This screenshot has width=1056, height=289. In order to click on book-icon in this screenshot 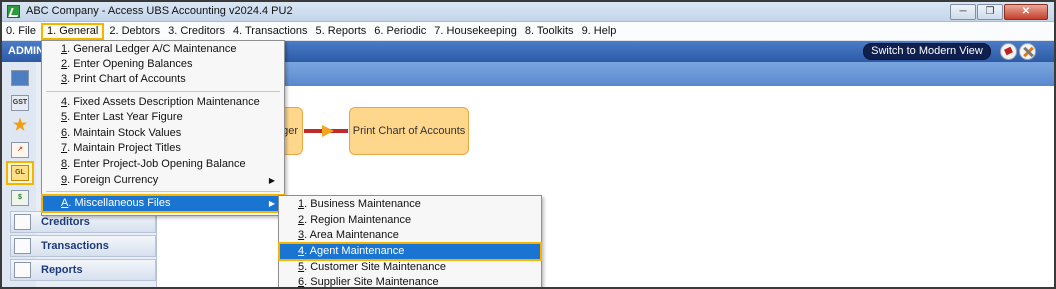, I will do `click(1008, 51)`.